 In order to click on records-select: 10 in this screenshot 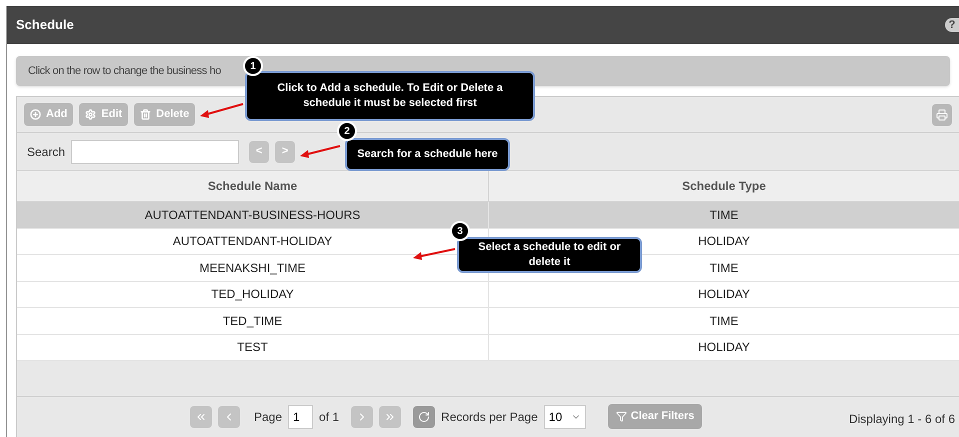, I will do `click(565, 416)`.